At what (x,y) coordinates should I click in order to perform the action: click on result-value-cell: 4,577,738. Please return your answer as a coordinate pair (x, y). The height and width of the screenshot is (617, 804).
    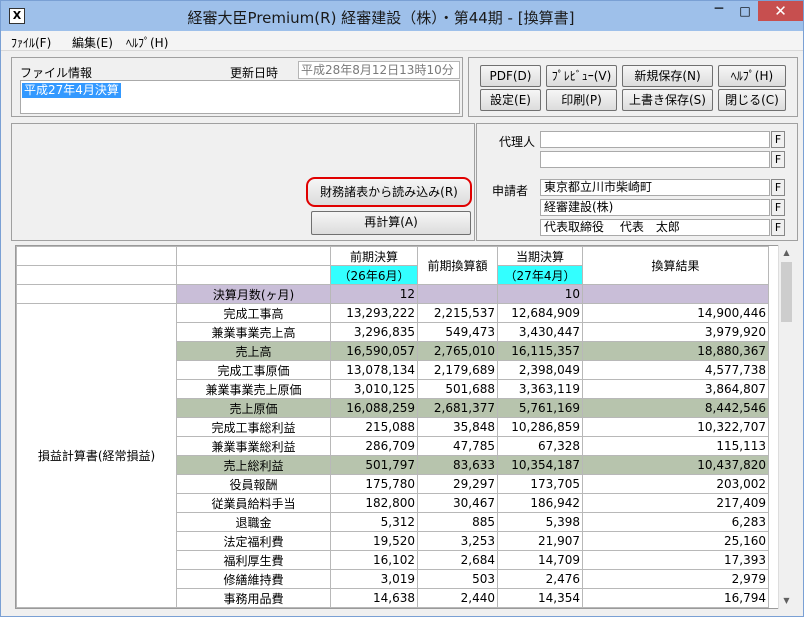
    Looking at the image, I should click on (675, 370).